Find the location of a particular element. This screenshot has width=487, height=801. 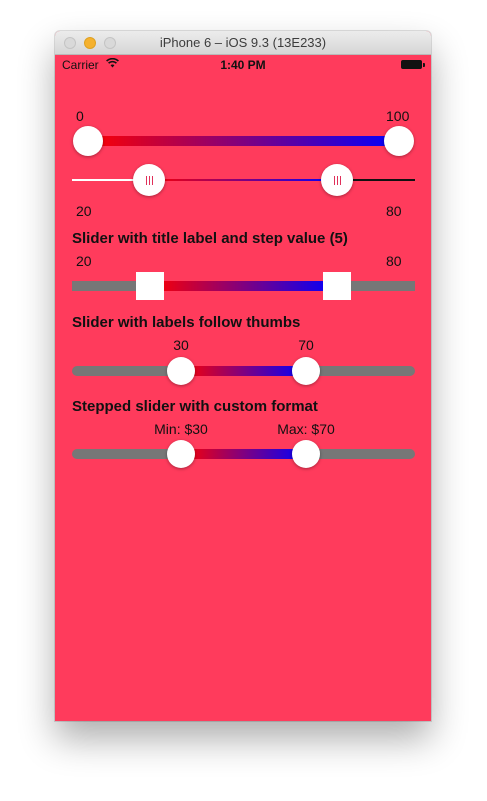

slider4-lower-thumb is located at coordinates (181, 371).